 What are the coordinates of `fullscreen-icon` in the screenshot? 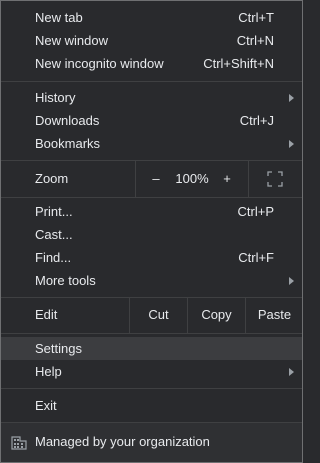 It's located at (275, 179).